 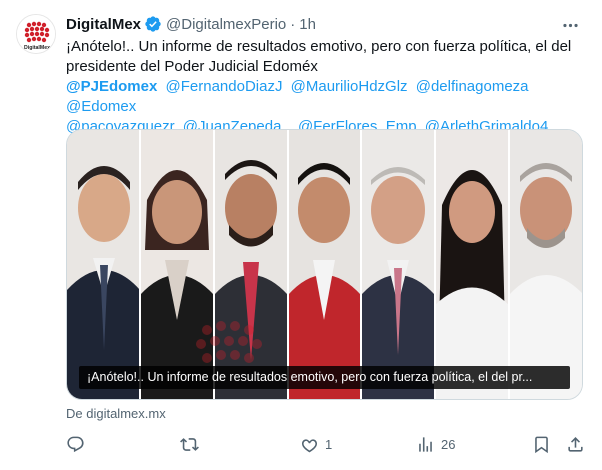 What do you see at coordinates (103, 24) in the screenshot?
I see `author-name: DigitalMex` at bounding box center [103, 24].